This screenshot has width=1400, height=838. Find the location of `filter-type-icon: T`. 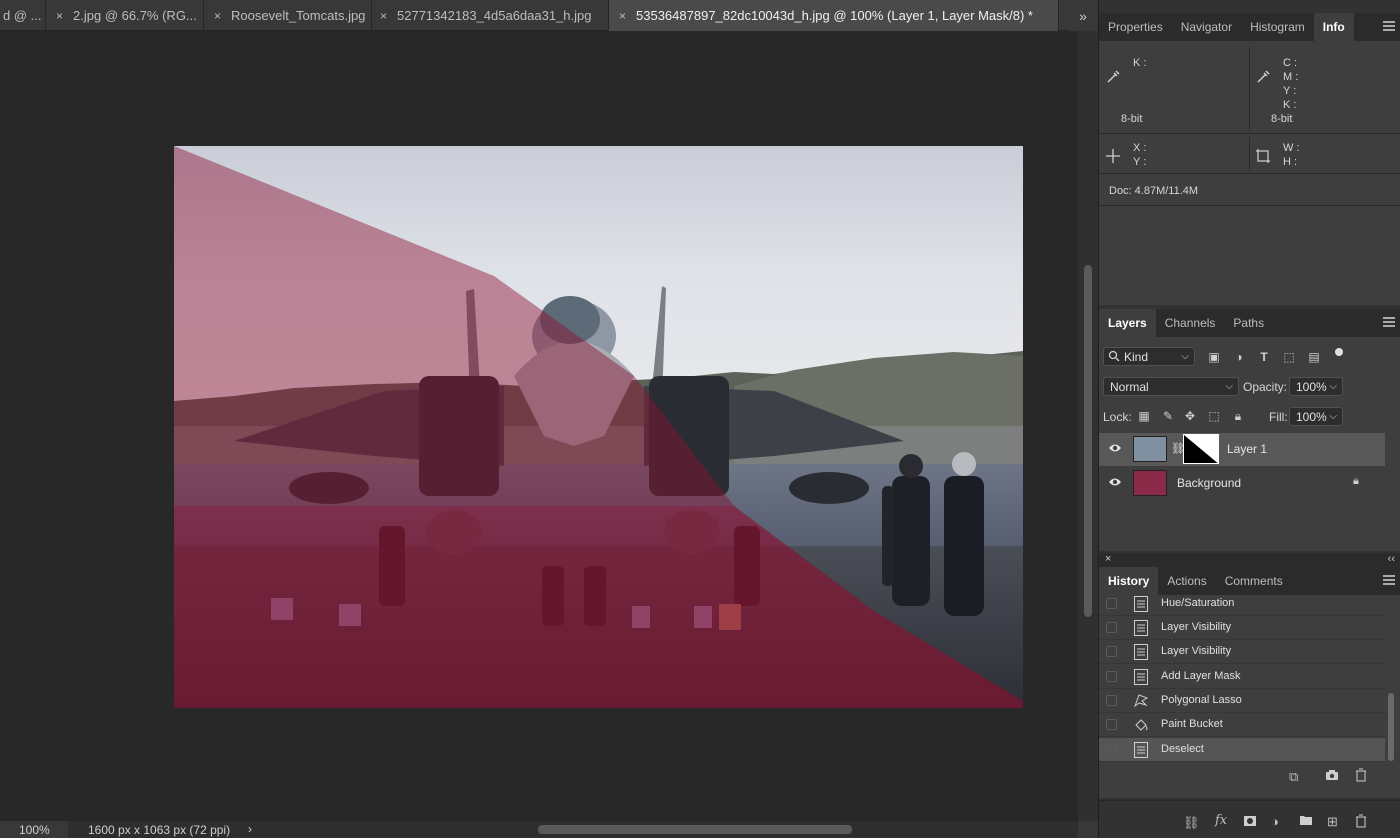

filter-type-icon: T is located at coordinates (1264, 357).